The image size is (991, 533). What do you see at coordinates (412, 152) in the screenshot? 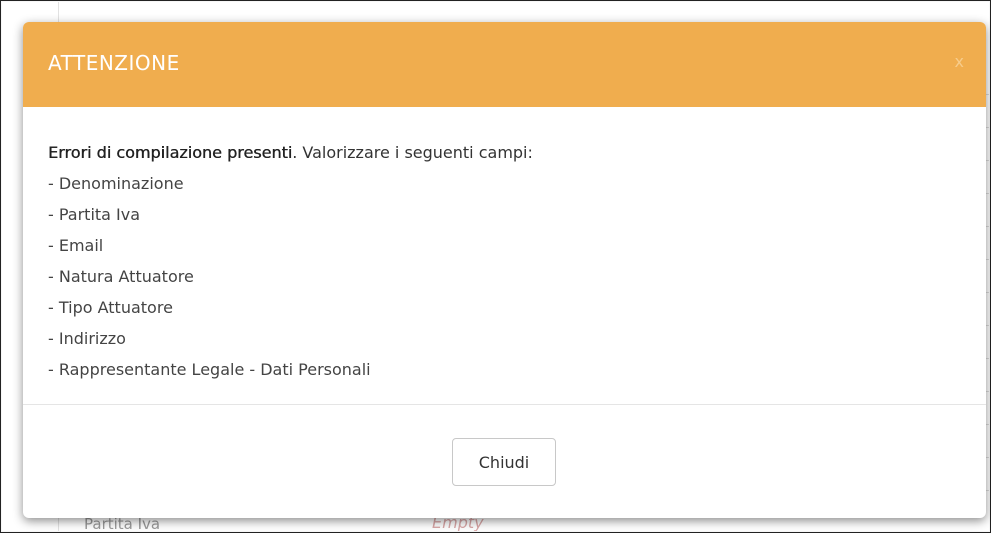
I see `error-message-rest: . Valorizzare i seguenti campi:` at bounding box center [412, 152].